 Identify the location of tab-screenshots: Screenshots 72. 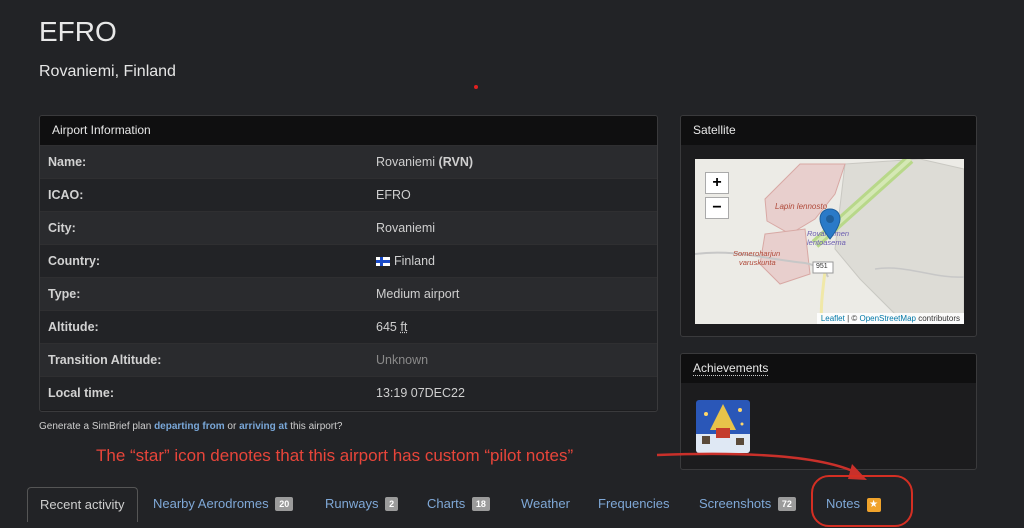
(747, 504).